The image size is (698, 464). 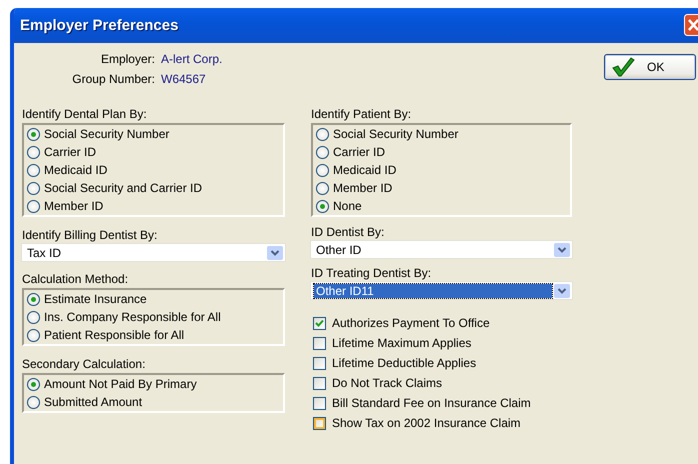 What do you see at coordinates (650, 67) in the screenshot?
I see `ok-button: OK` at bounding box center [650, 67].